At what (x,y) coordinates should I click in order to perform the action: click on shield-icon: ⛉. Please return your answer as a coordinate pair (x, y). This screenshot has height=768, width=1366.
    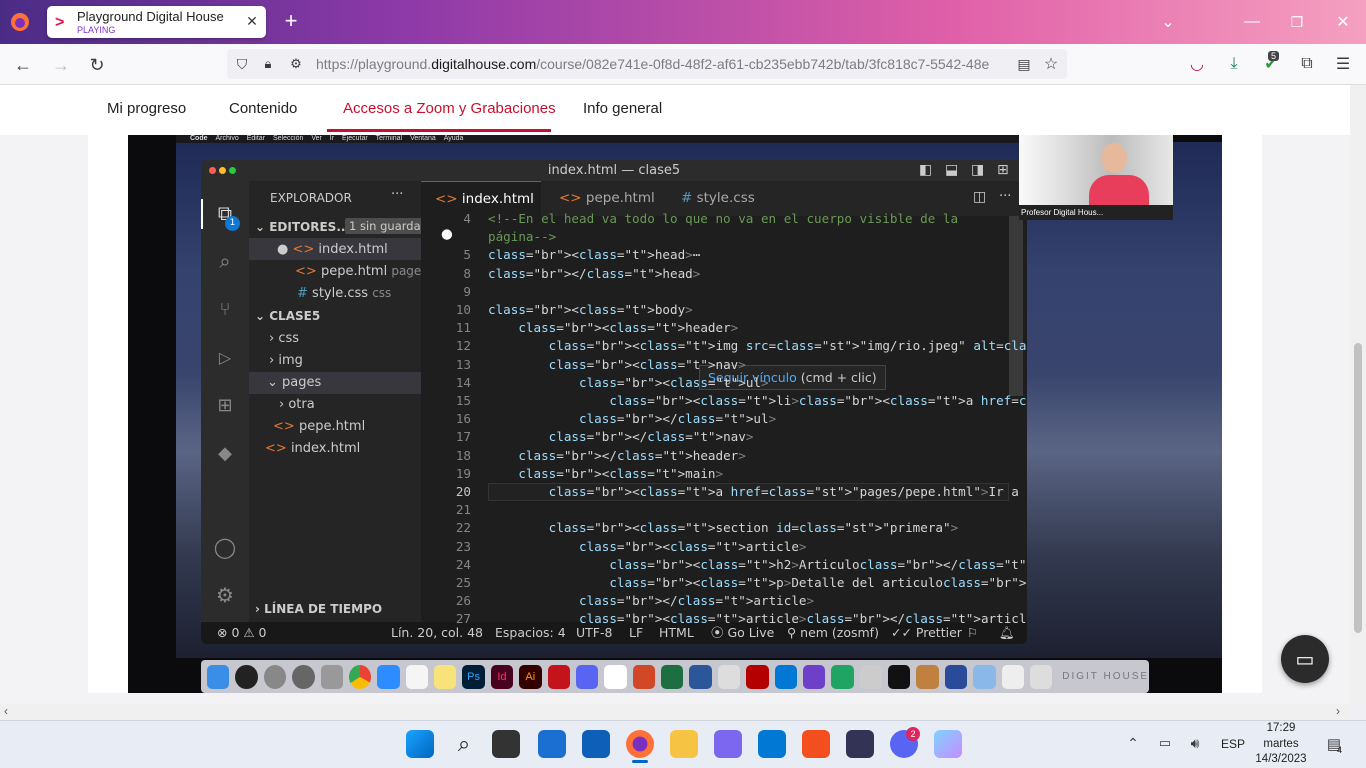
    Looking at the image, I should click on (242, 64).